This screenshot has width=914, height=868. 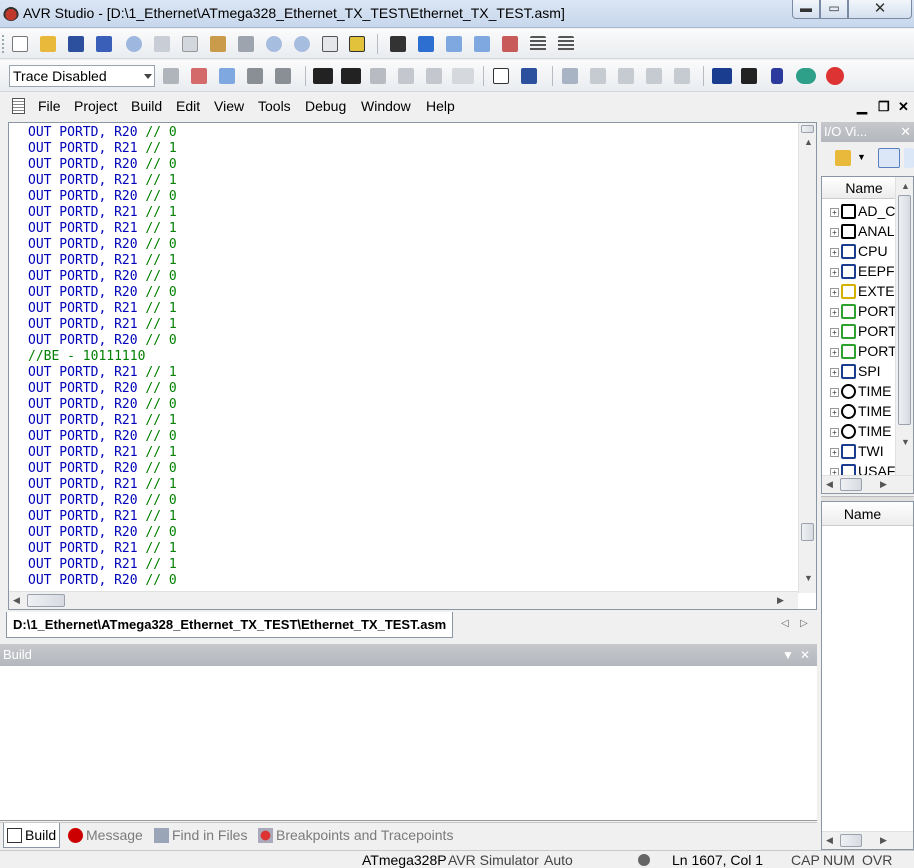 What do you see at coordinates (806, 9) in the screenshot?
I see `minimize-button: ▬` at bounding box center [806, 9].